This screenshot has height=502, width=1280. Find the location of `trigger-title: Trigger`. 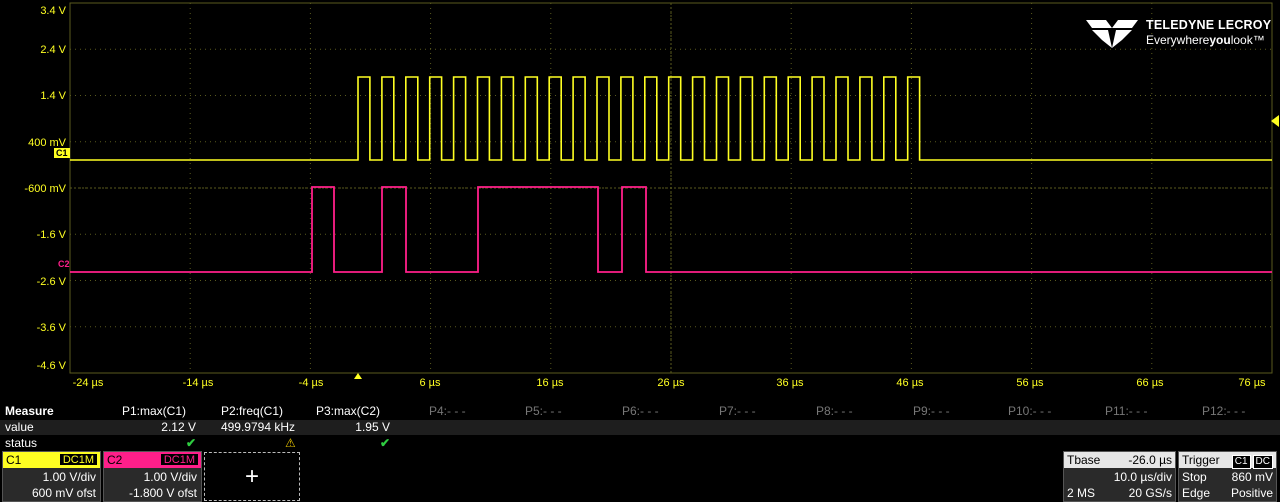

trigger-title: Trigger is located at coordinates (1201, 460).